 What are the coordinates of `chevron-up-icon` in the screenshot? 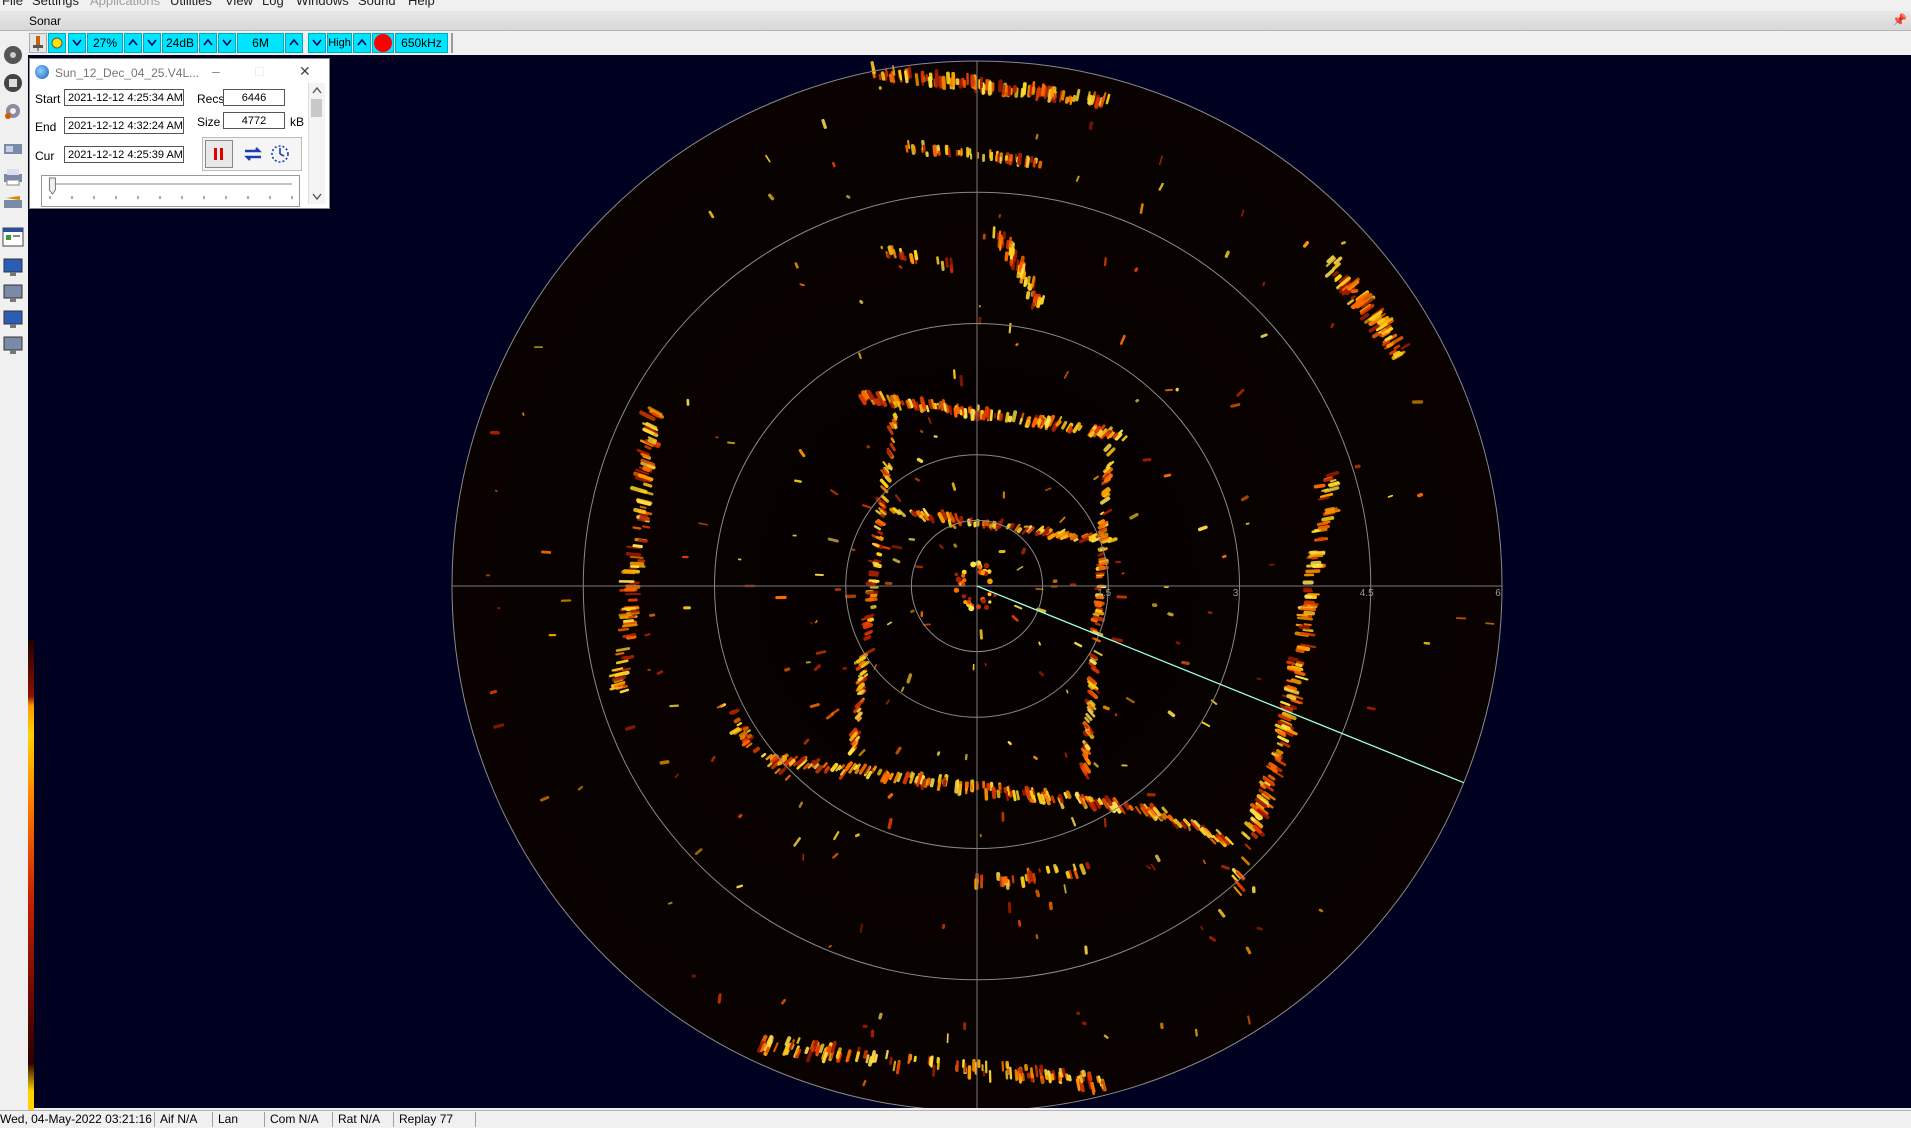 It's located at (294, 43).